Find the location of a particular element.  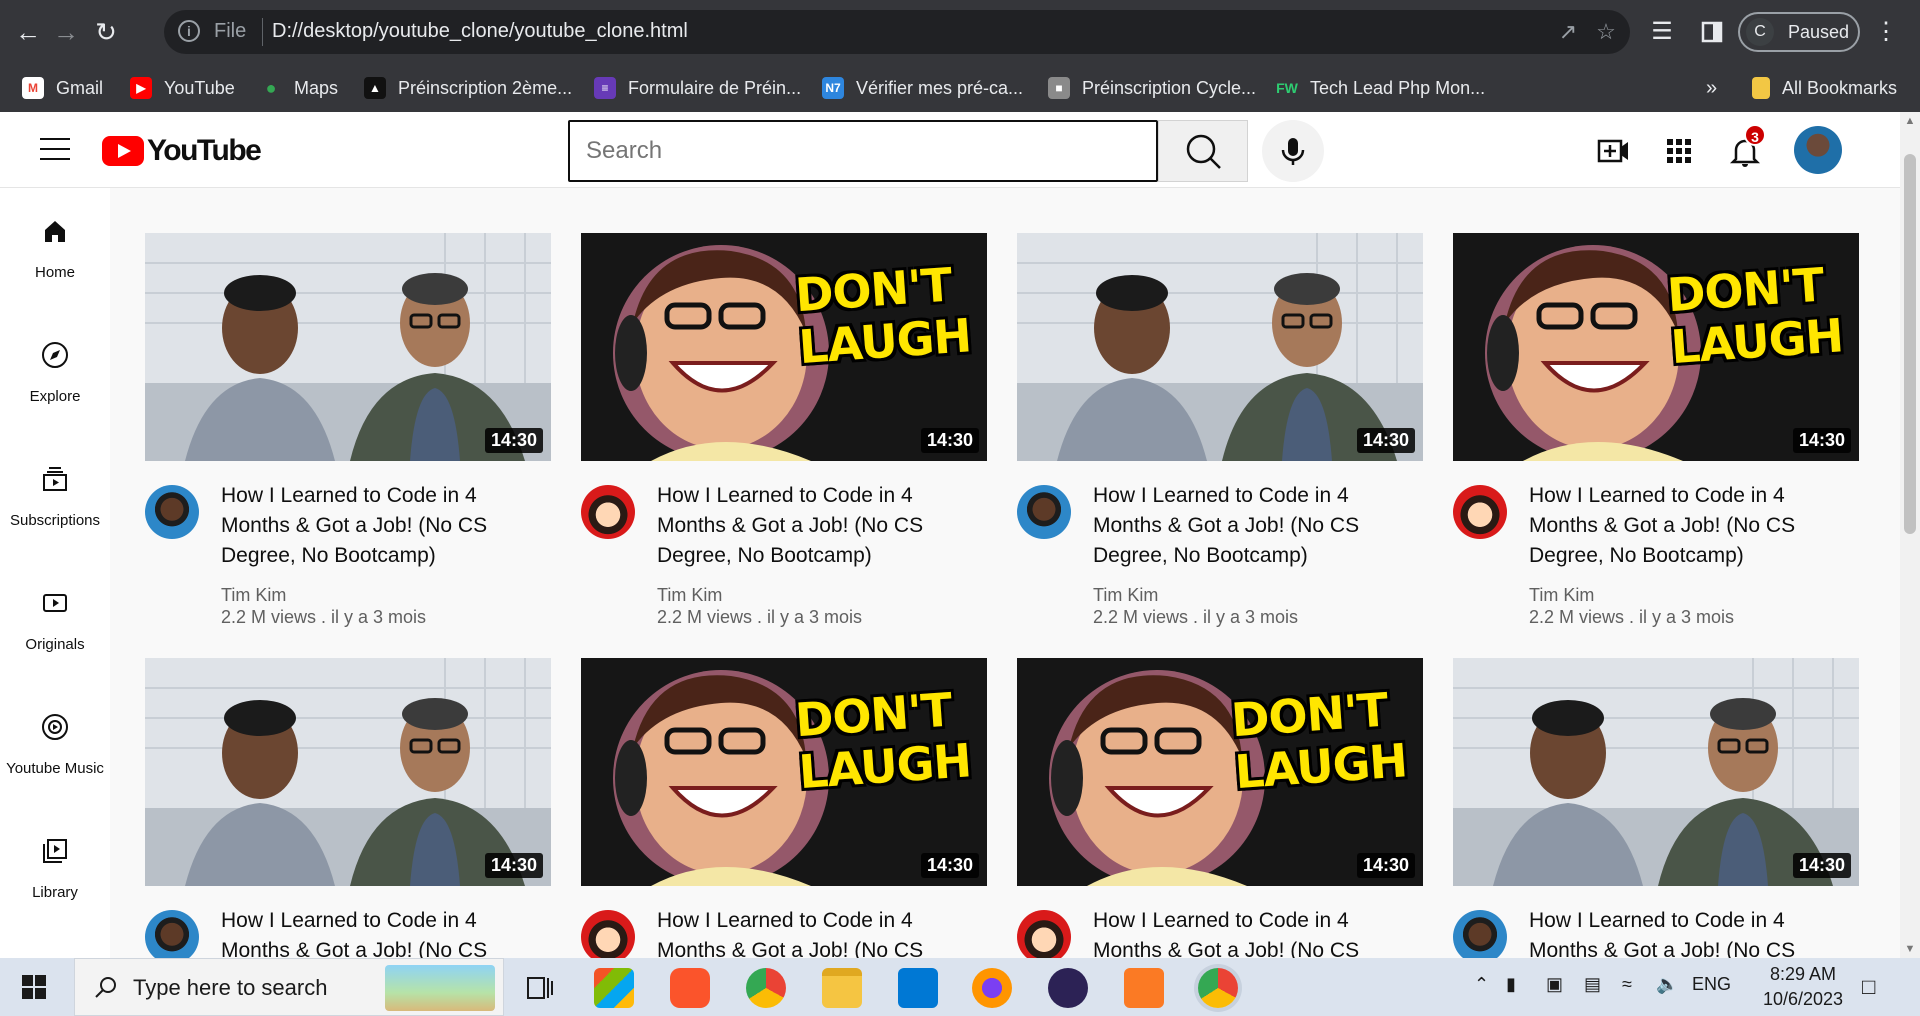

share-icon: ↗ is located at coordinates (1568, 32).